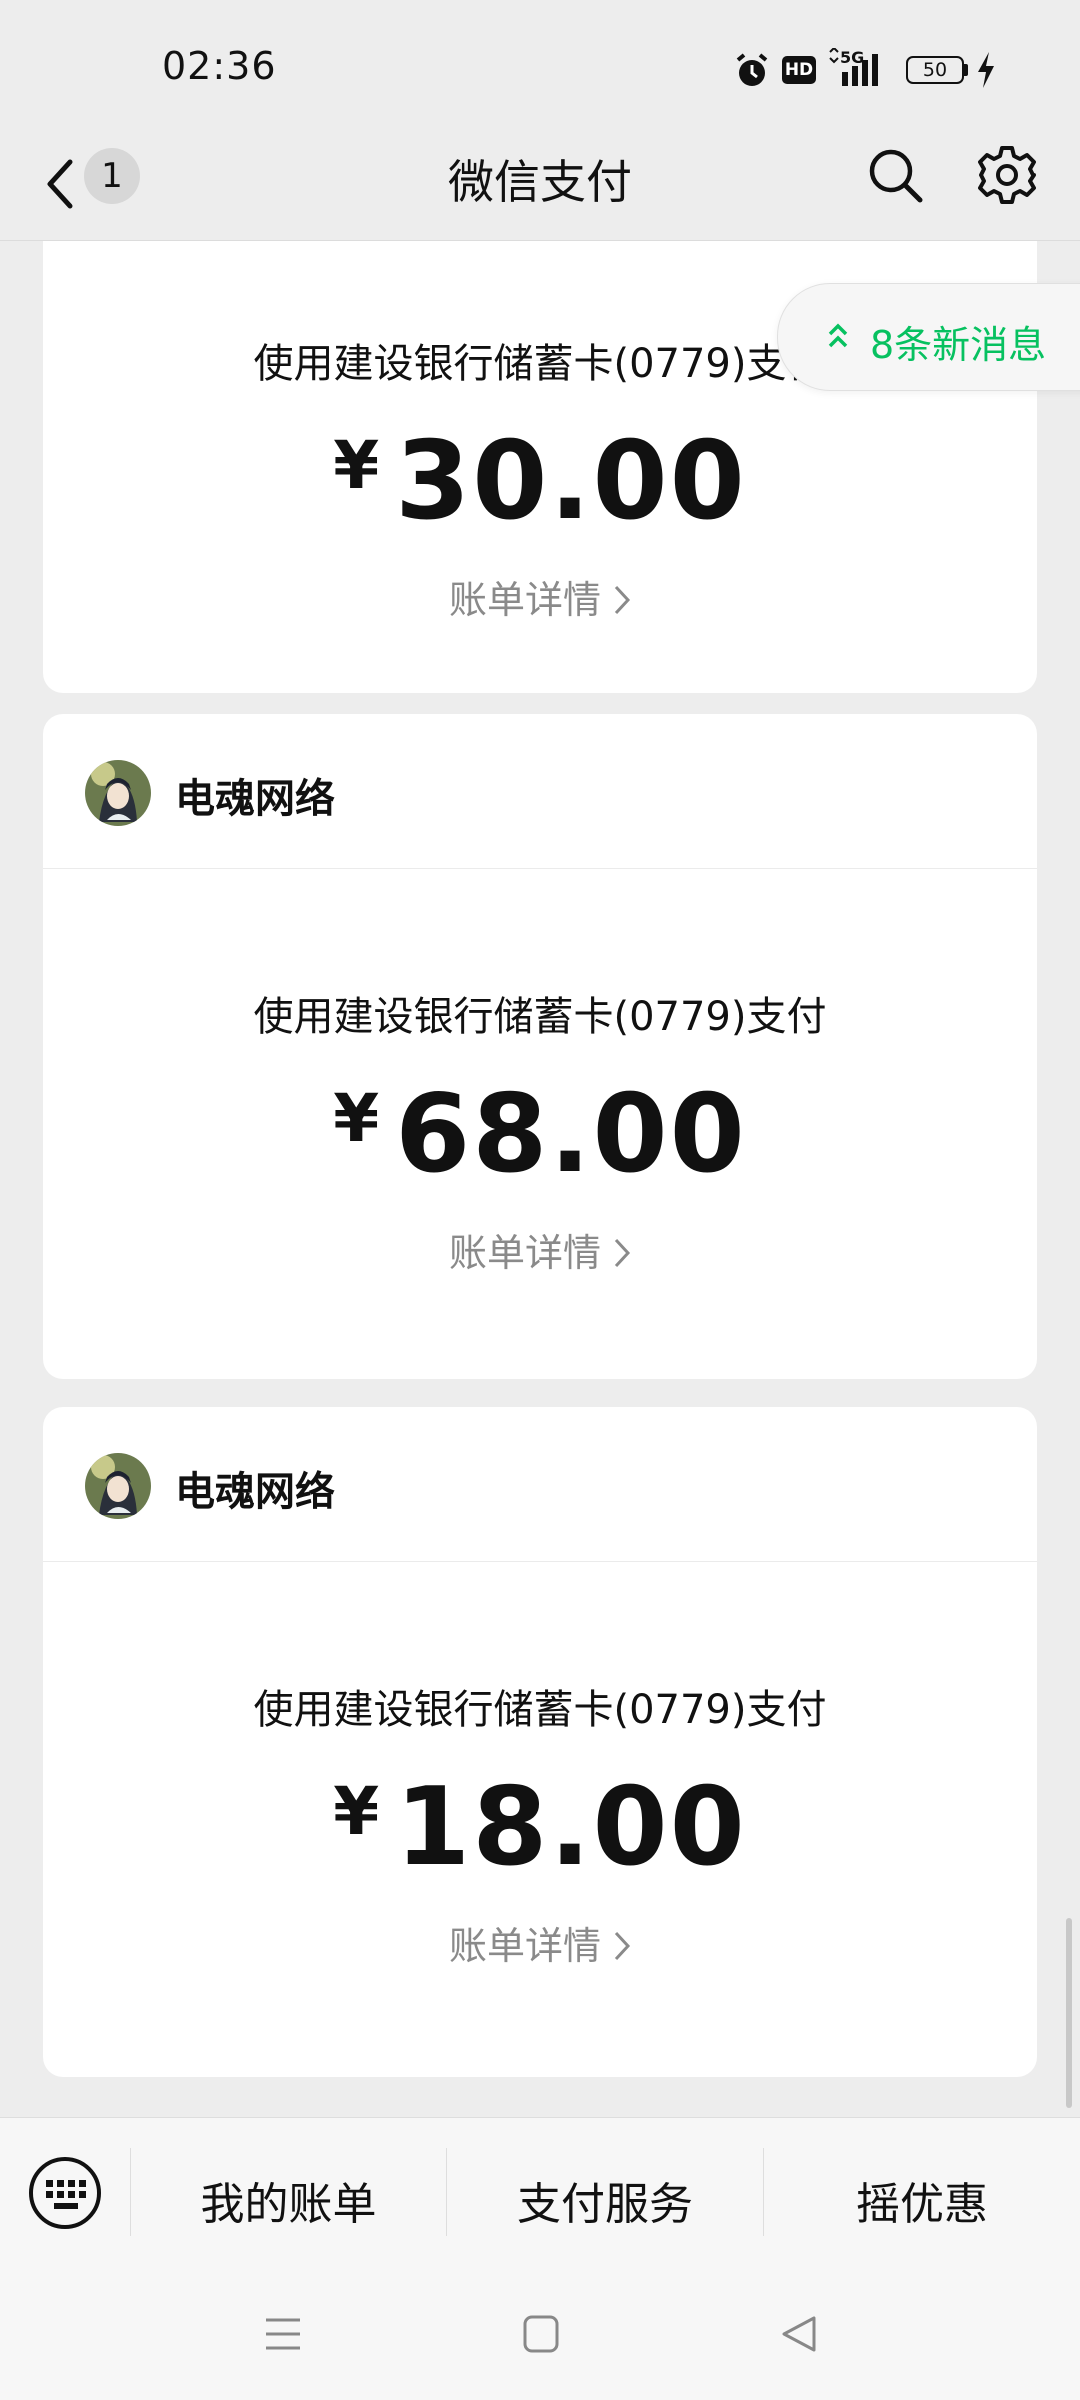 This screenshot has width=1080, height=2400. I want to click on battery-level: 50, so click(935, 70).